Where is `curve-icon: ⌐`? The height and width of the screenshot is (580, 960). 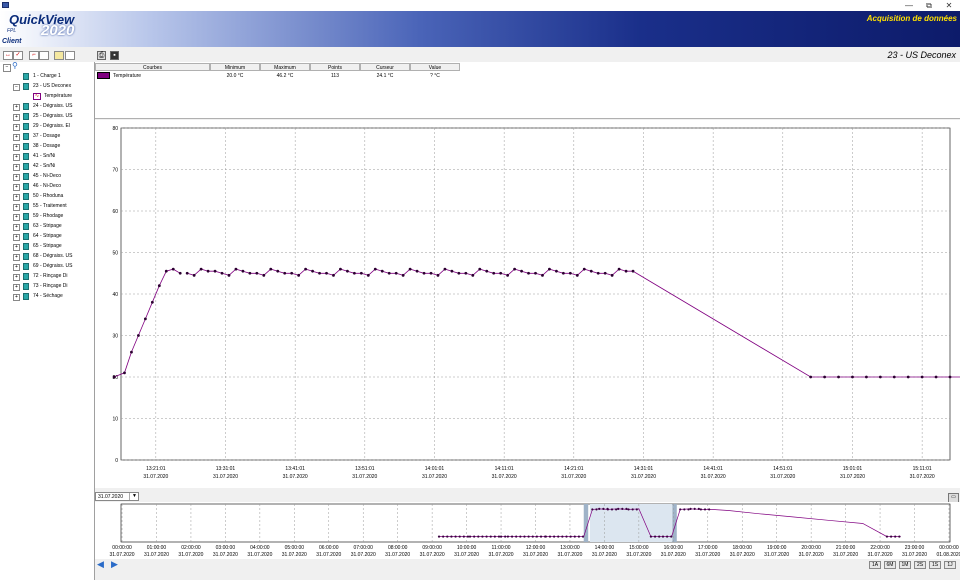 curve-icon: ⌐ is located at coordinates (34, 55).